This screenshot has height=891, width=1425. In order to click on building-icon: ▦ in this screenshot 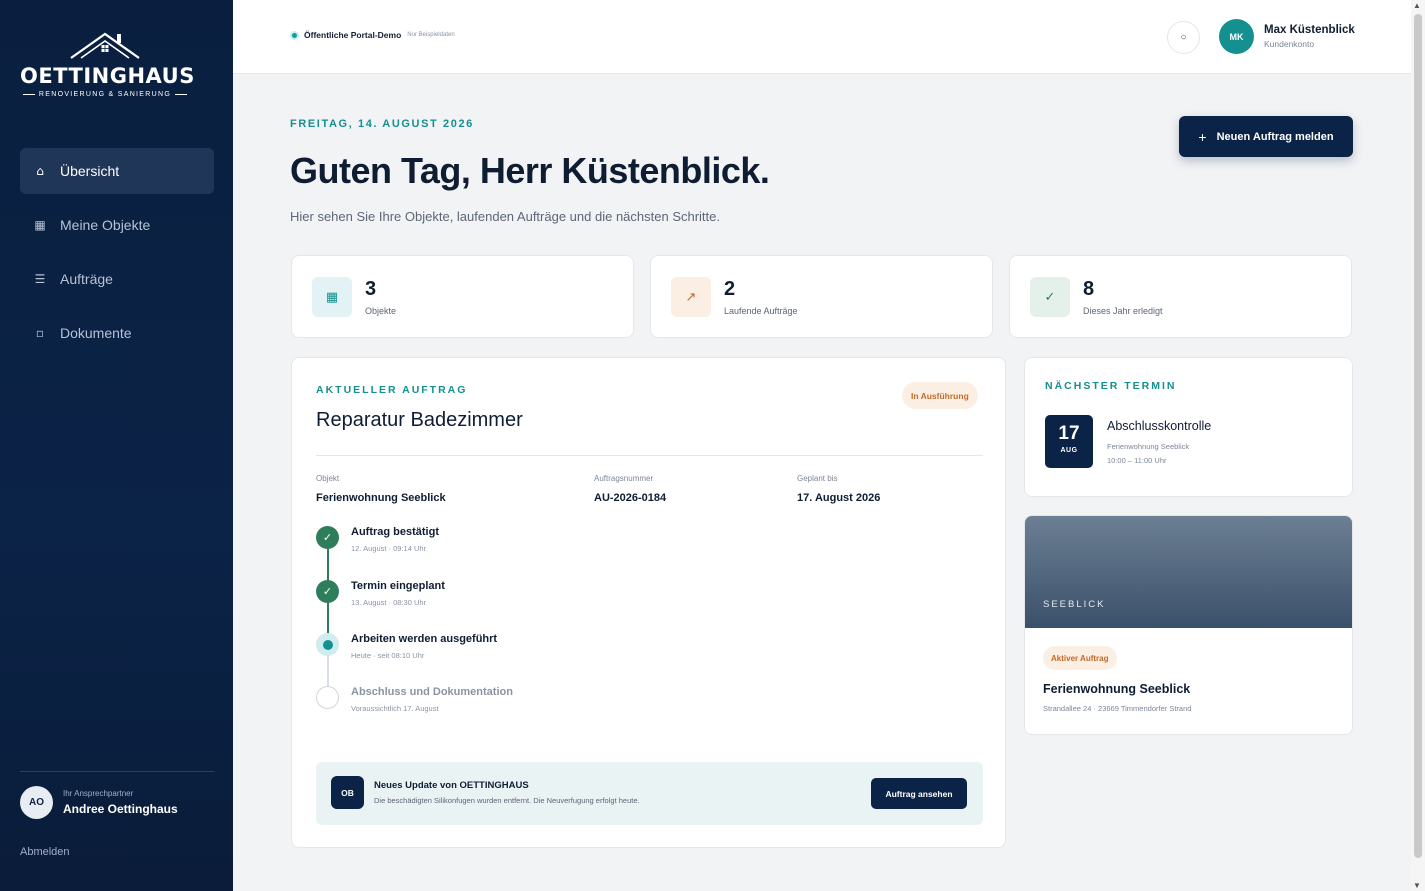, I will do `click(332, 296)`.